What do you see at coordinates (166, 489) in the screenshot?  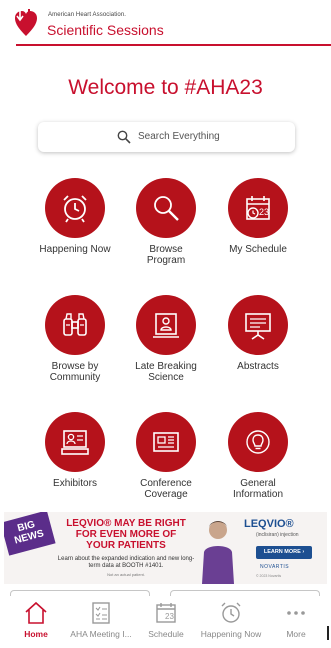 I see `tile-label: Conference Coverage` at bounding box center [166, 489].